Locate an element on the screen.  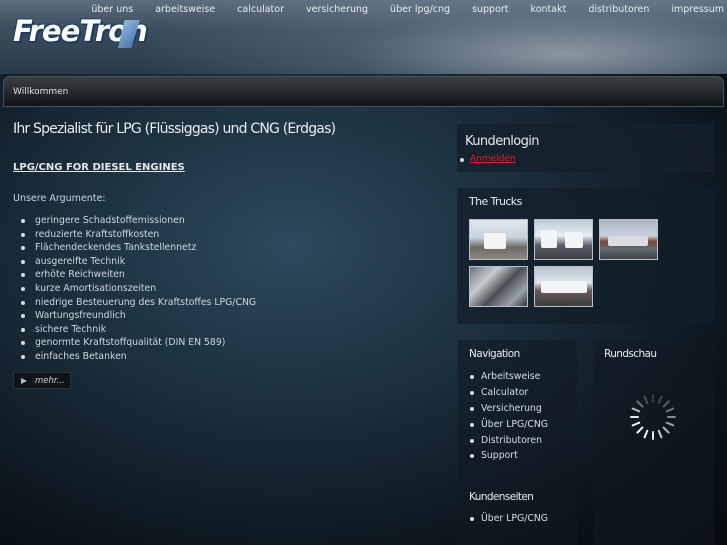
nav-ueber-lpg-cng: über lpg/cng is located at coordinates (420, 9).